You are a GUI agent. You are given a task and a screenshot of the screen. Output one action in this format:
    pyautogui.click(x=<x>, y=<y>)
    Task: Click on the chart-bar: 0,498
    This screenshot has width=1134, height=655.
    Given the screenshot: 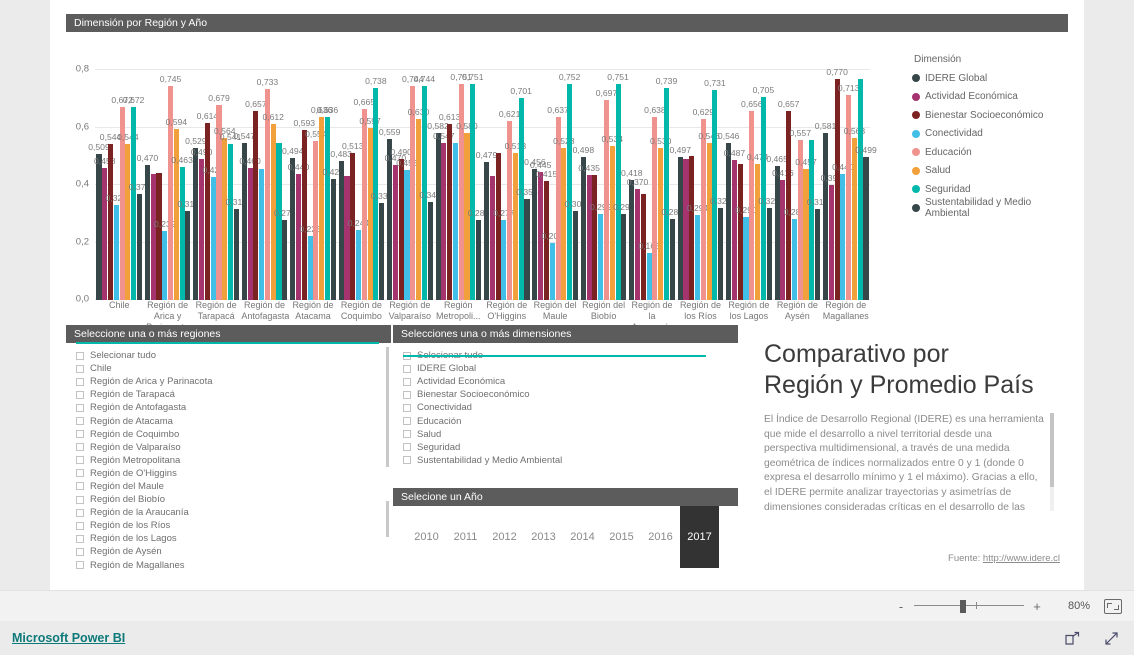 What is the action you would take?
    pyautogui.click(x=583, y=222)
    